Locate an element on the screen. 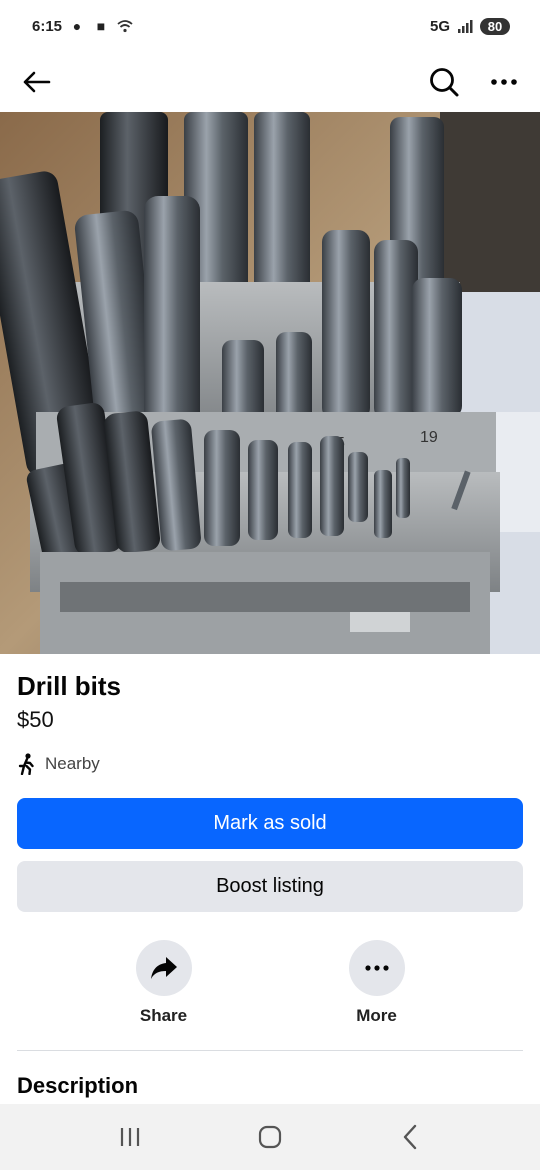 This screenshot has height=1170, width=540. share-arrow-icon is located at coordinates (163, 968).